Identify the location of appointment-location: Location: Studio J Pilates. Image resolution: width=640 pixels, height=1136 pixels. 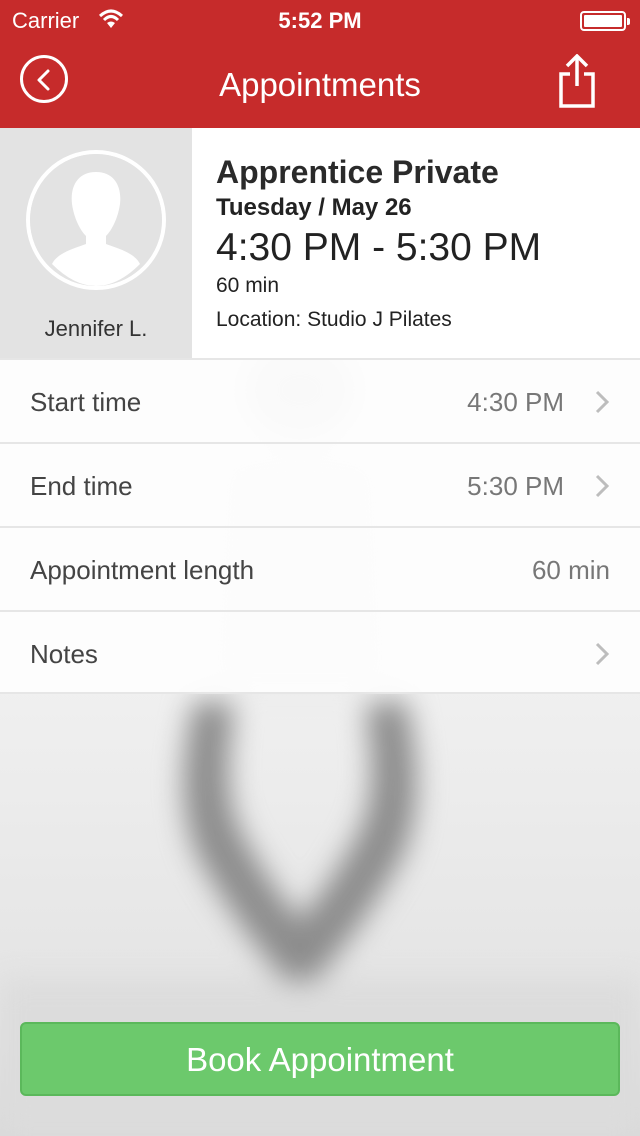
(334, 319).